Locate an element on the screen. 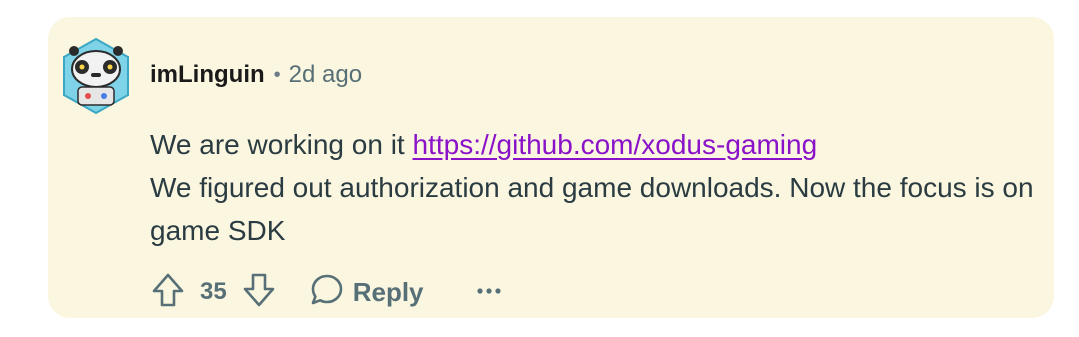  comment-text-line1: We are working on it is located at coordinates (281, 144).